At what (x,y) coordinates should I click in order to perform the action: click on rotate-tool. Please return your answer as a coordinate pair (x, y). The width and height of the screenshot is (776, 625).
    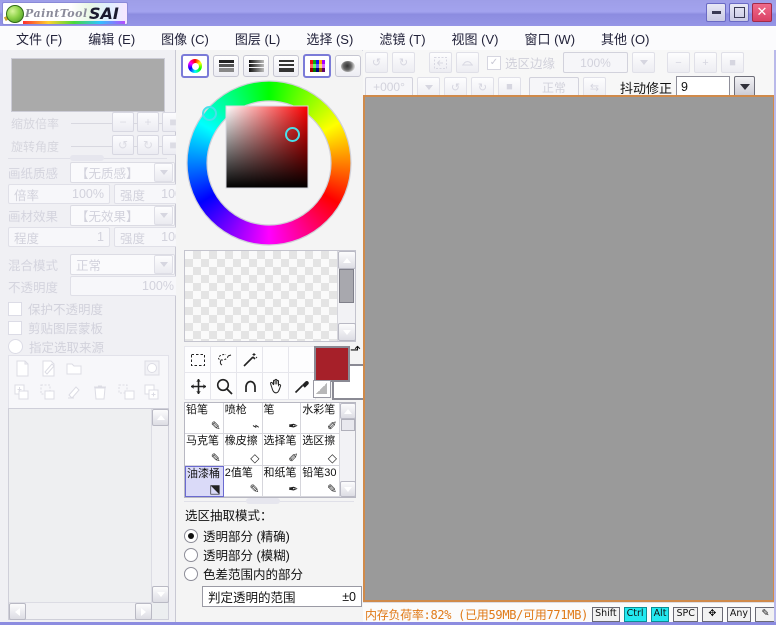
    Looking at the image, I should click on (250, 386).